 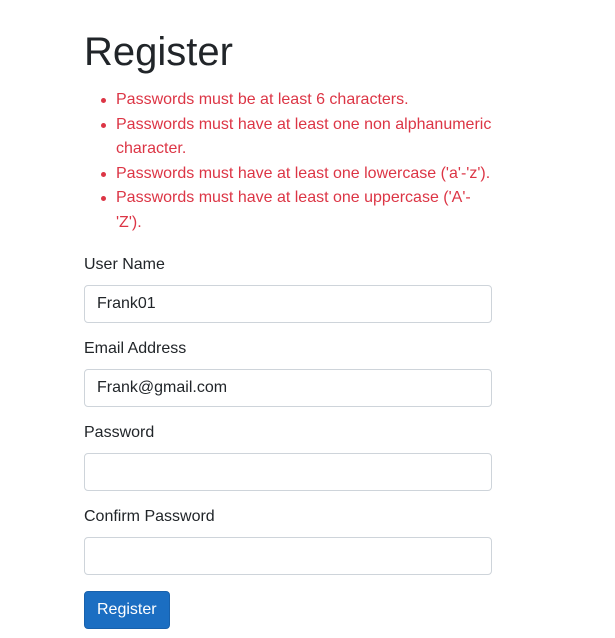 What do you see at coordinates (124, 264) in the screenshot?
I see `user-name-label: User Name` at bounding box center [124, 264].